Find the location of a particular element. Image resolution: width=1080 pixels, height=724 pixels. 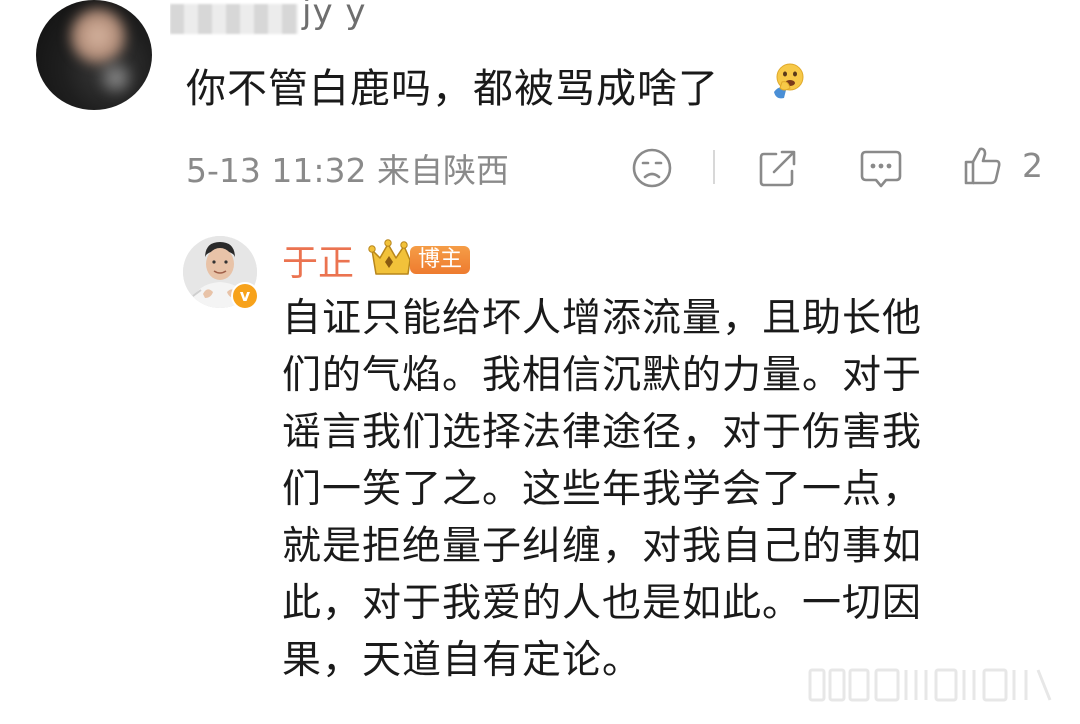

watermark is located at coordinates (933, 685).